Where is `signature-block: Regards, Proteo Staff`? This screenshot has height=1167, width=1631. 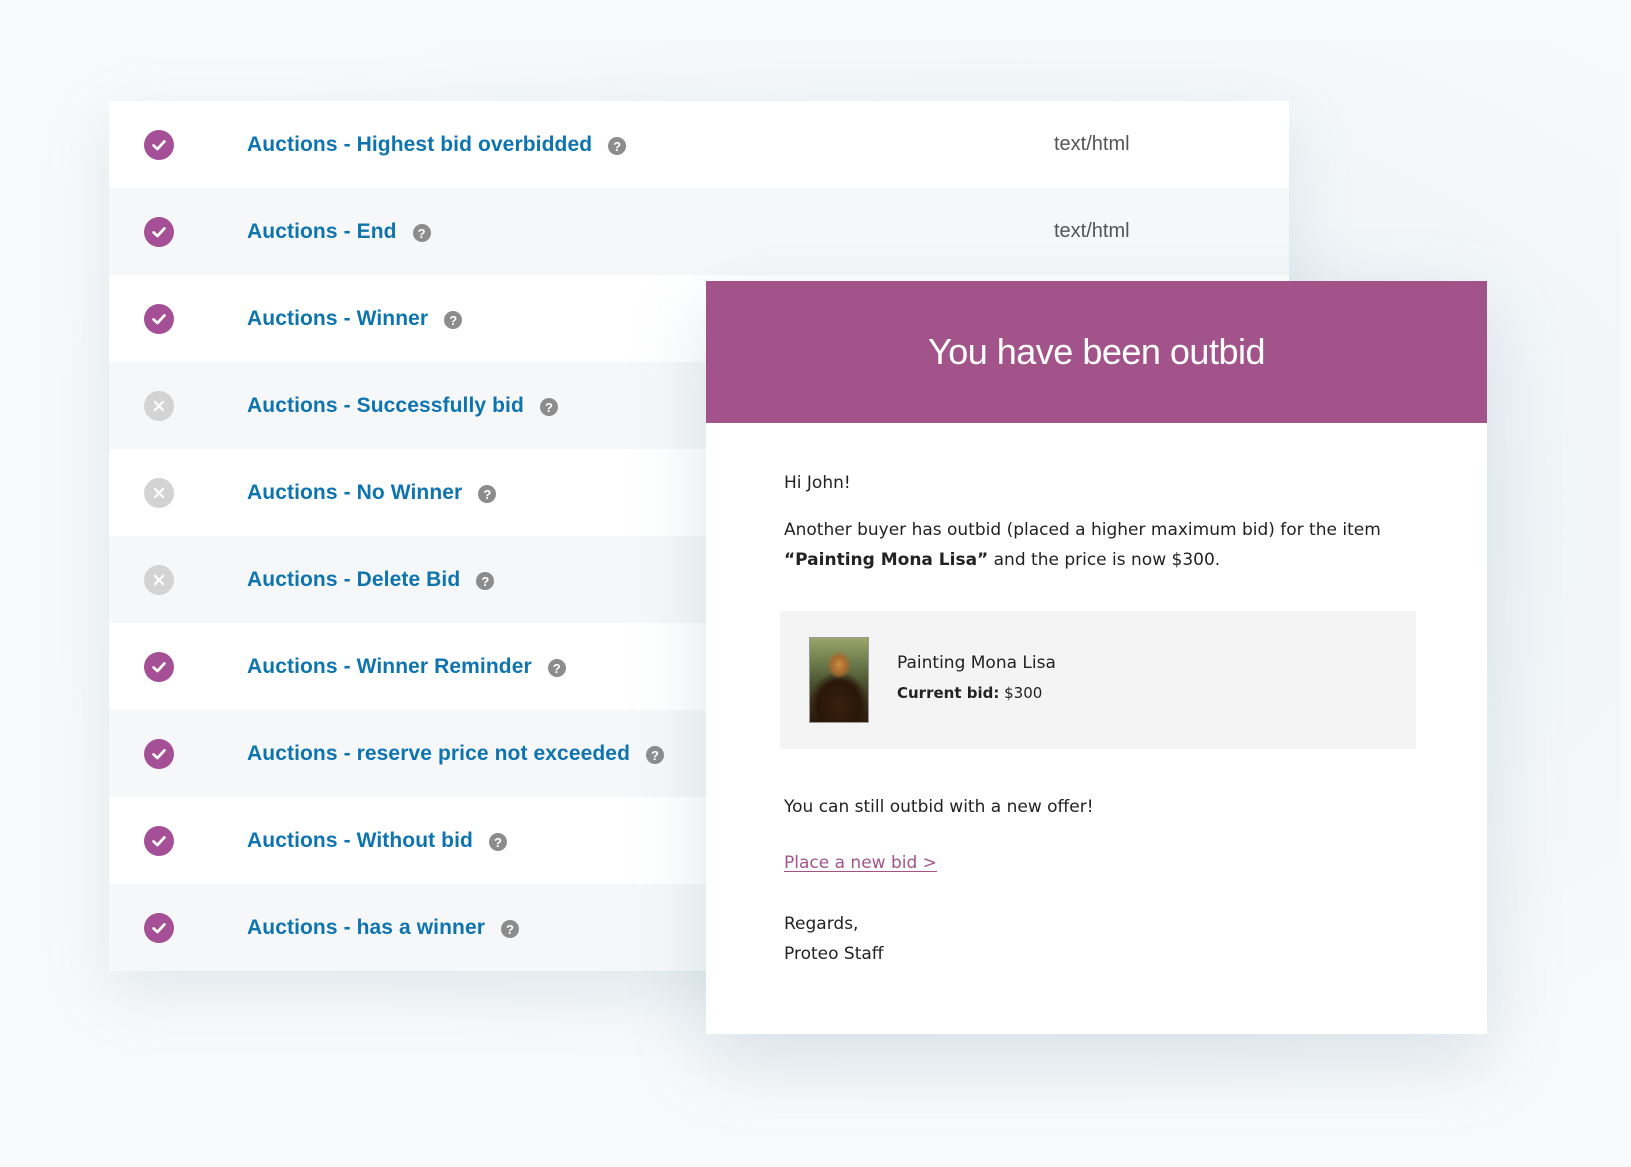 signature-block: Regards, Proteo Staff is located at coordinates (1096, 939).